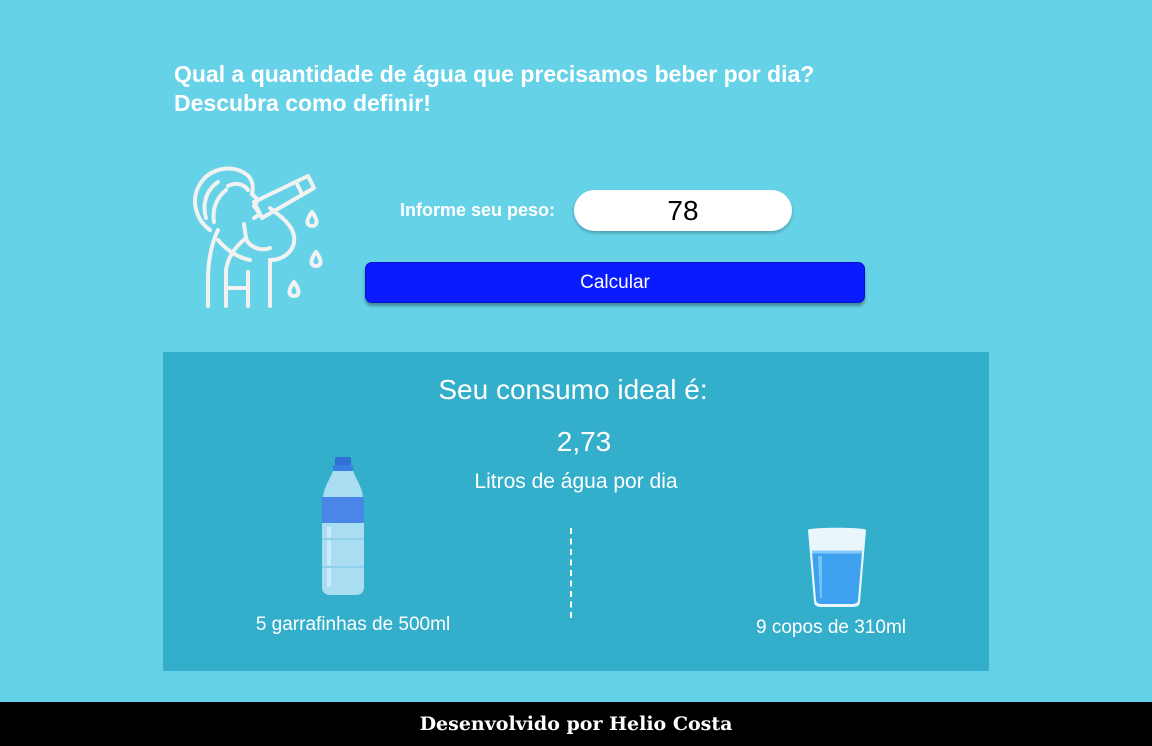  What do you see at coordinates (258, 237) in the screenshot?
I see `person-drinking-icon` at bounding box center [258, 237].